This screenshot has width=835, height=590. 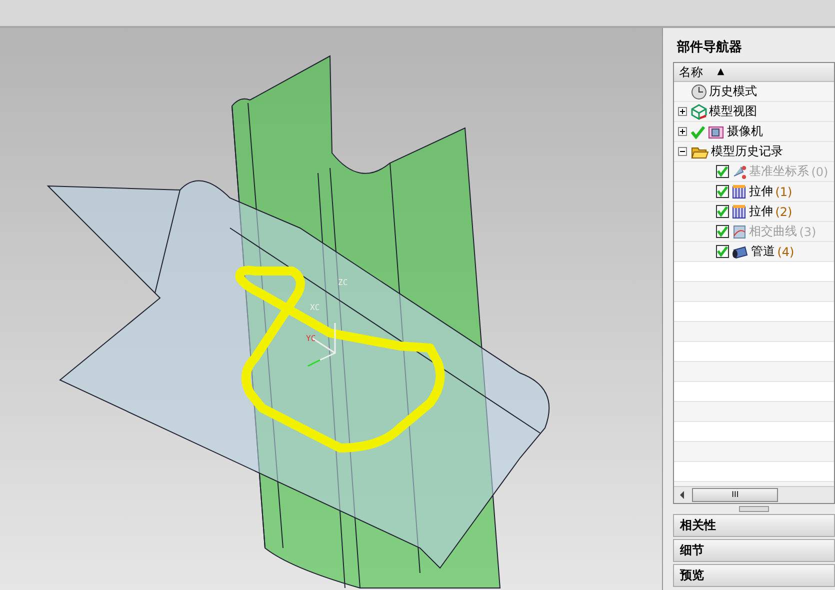 What do you see at coordinates (735, 495) in the screenshot?
I see `scroll-thumb: III` at bounding box center [735, 495].